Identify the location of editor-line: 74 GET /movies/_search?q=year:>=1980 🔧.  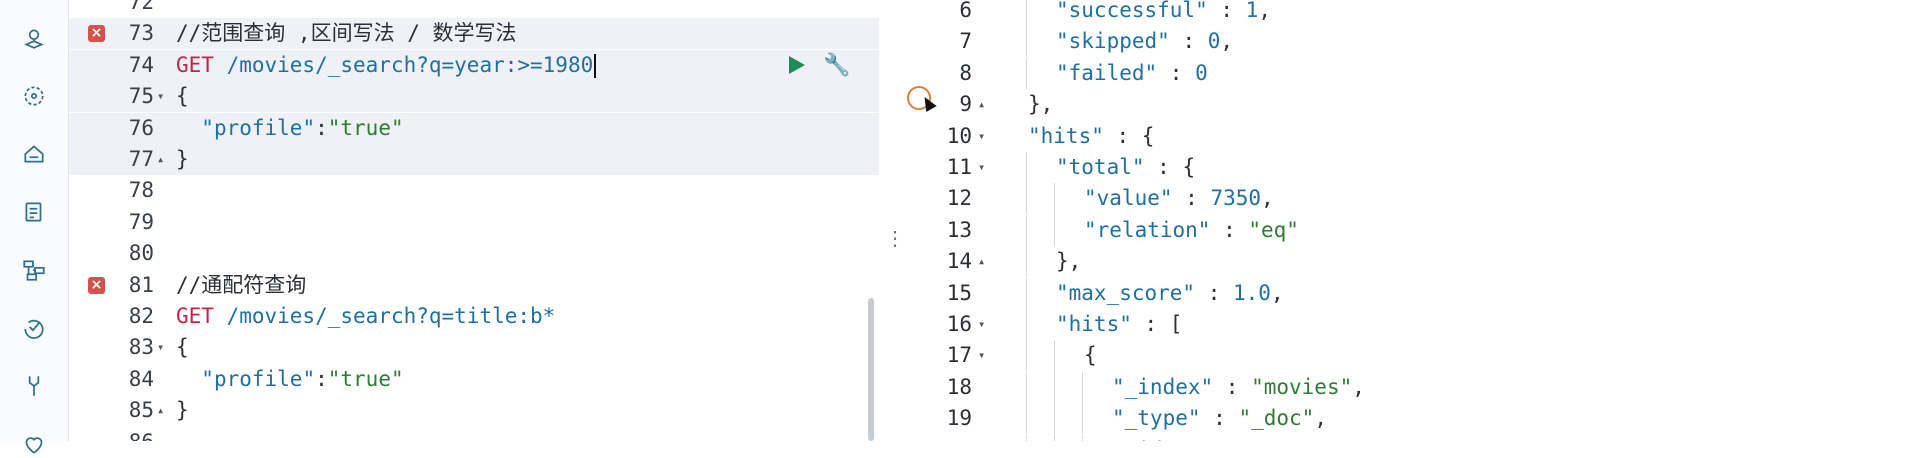
(474, 65).